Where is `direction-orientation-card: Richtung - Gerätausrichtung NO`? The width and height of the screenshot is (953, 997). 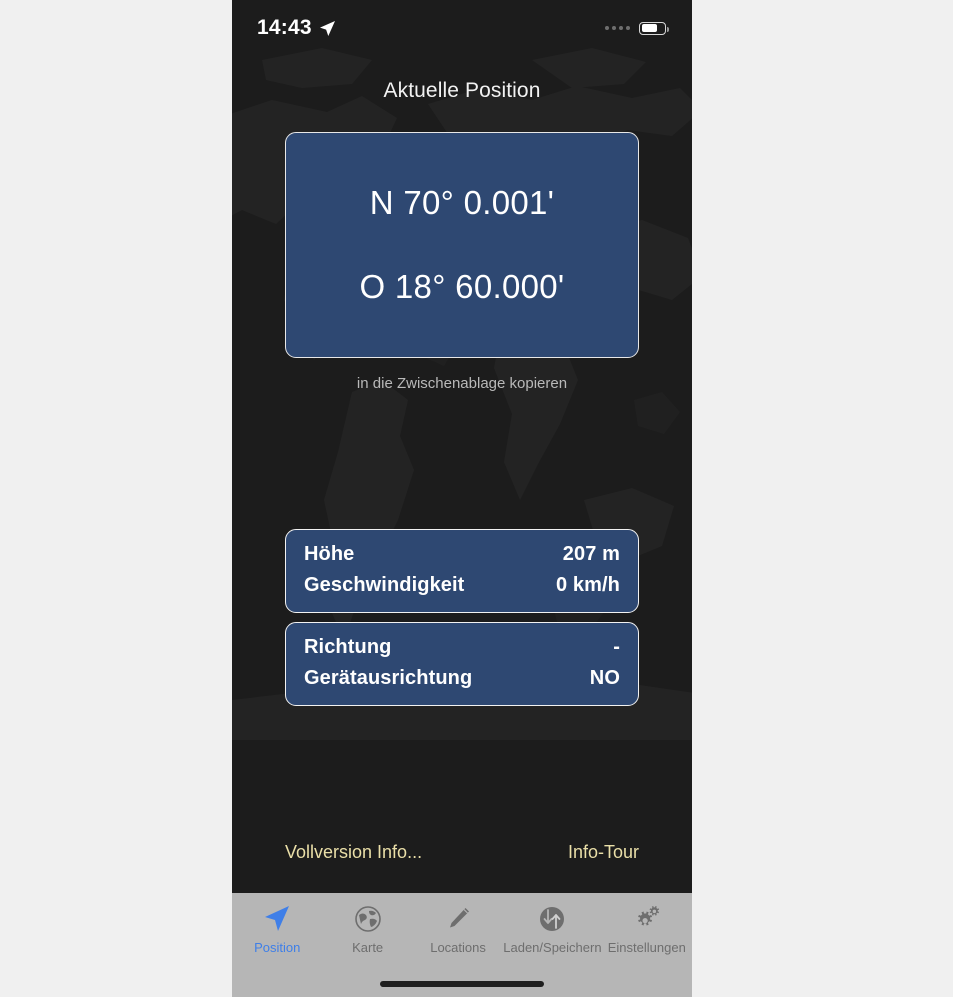 direction-orientation-card: Richtung - Gerätausrichtung NO is located at coordinates (462, 663).